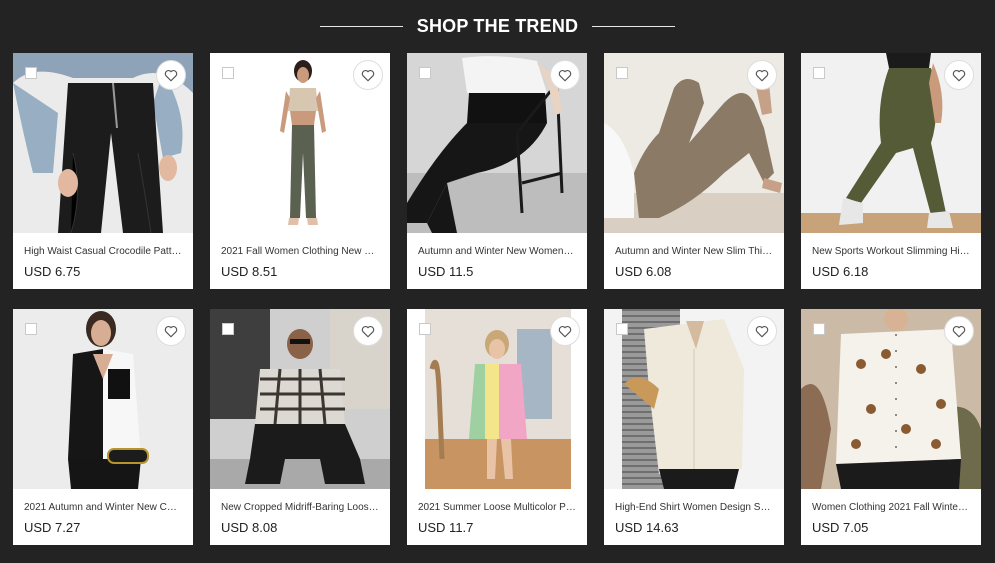 The height and width of the screenshot is (563, 995). Describe the element at coordinates (634, 26) in the screenshot. I see `header-line-right` at that location.